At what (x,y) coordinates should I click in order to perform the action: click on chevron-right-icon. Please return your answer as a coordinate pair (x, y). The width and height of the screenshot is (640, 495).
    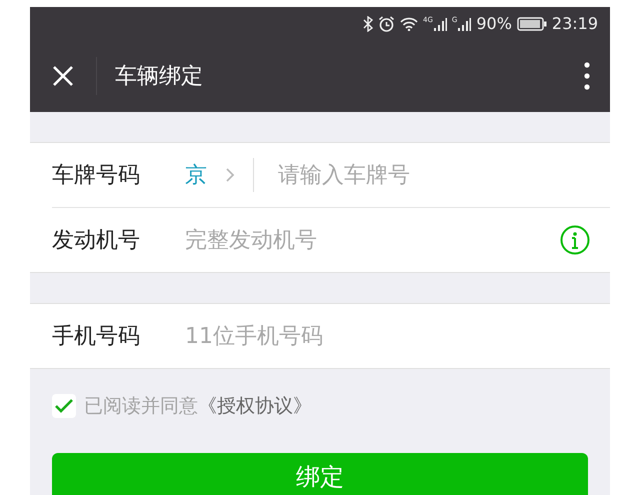
    Looking at the image, I should click on (230, 175).